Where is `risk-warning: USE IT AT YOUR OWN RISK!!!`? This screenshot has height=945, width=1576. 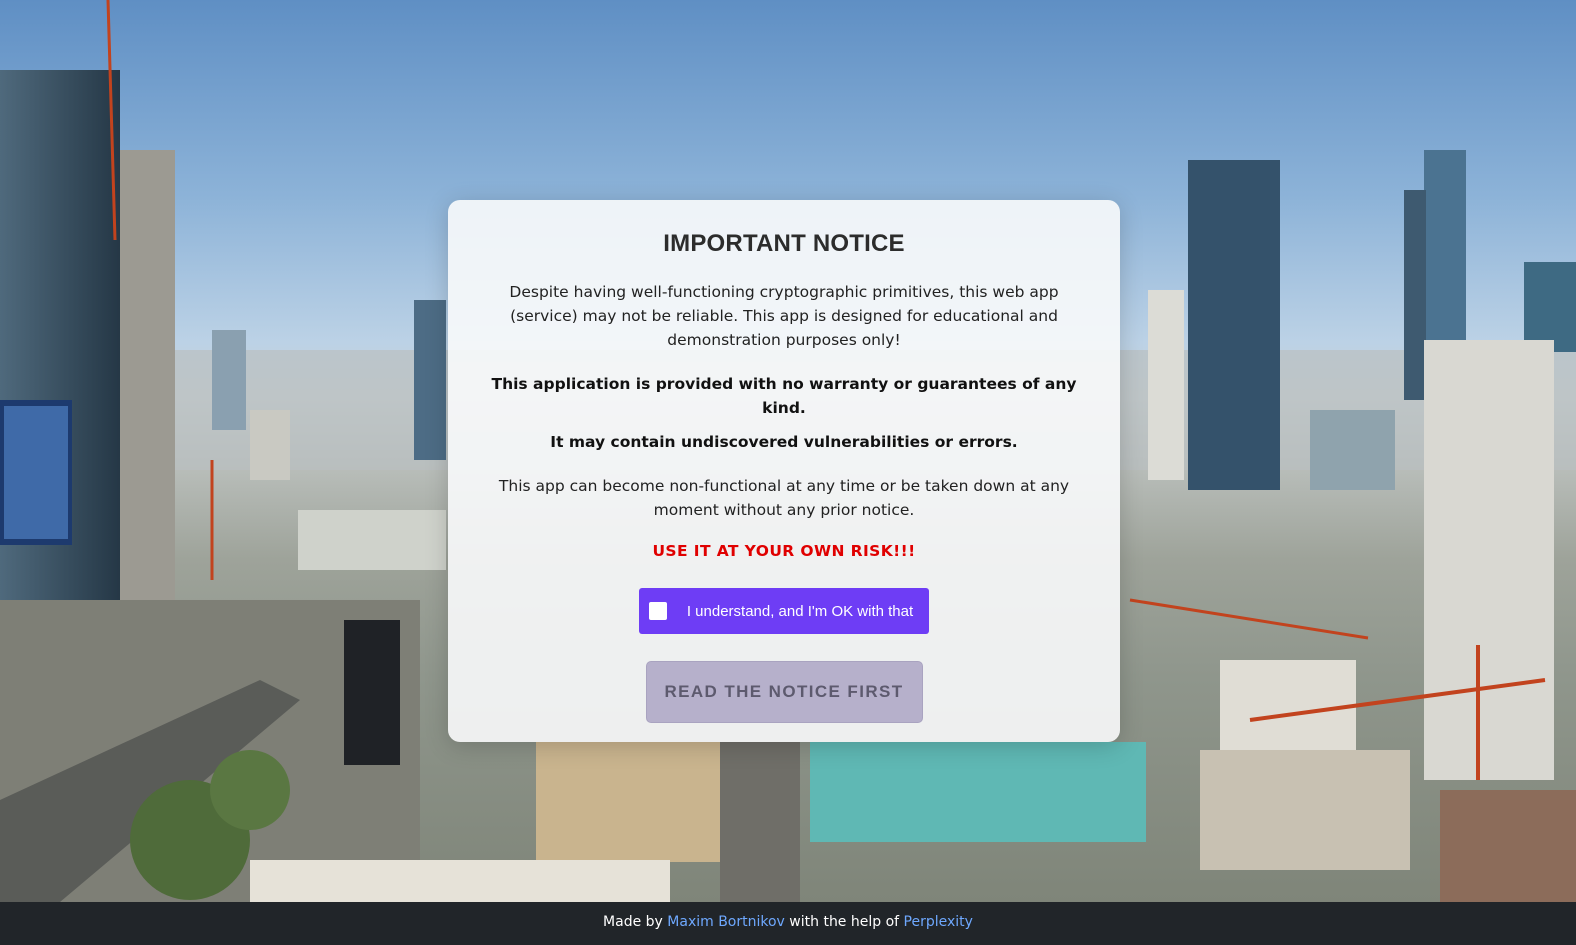
risk-warning: USE IT AT YOUR OWN RISK!!! is located at coordinates (784, 551).